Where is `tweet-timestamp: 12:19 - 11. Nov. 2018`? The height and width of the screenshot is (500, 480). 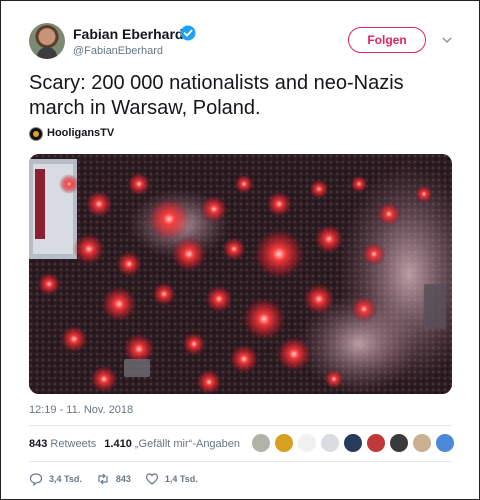
tweet-timestamp: 12:19 - 11. Nov. 2018 is located at coordinates (81, 410).